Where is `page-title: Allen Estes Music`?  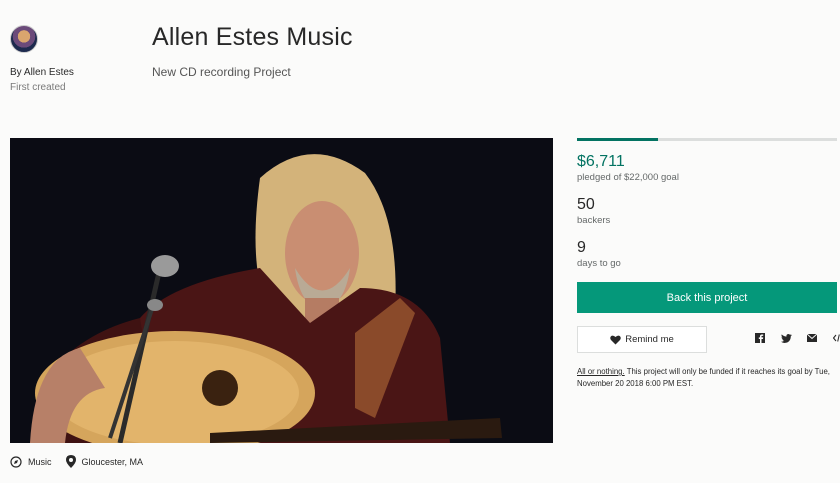
page-title: Allen Estes Music is located at coordinates (252, 37).